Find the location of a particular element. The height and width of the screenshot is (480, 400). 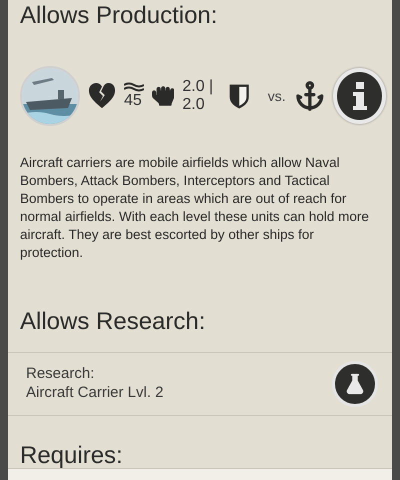

attack-value: 2.0 is located at coordinates (194, 105).